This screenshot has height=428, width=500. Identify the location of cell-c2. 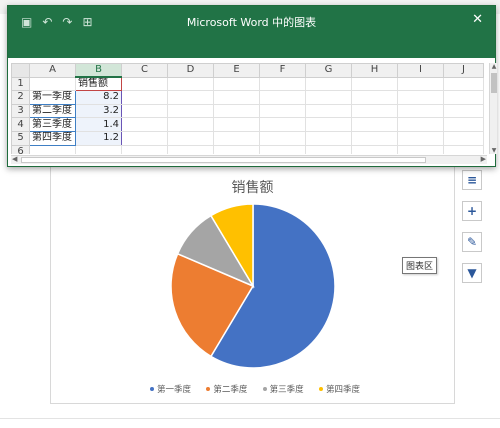
(144, 97).